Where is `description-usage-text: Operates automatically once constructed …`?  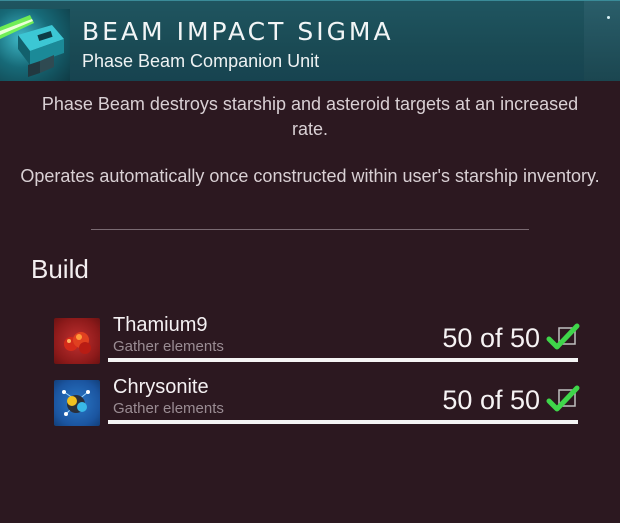
description-usage-text: Operates automatically once constructed … is located at coordinates (310, 176).